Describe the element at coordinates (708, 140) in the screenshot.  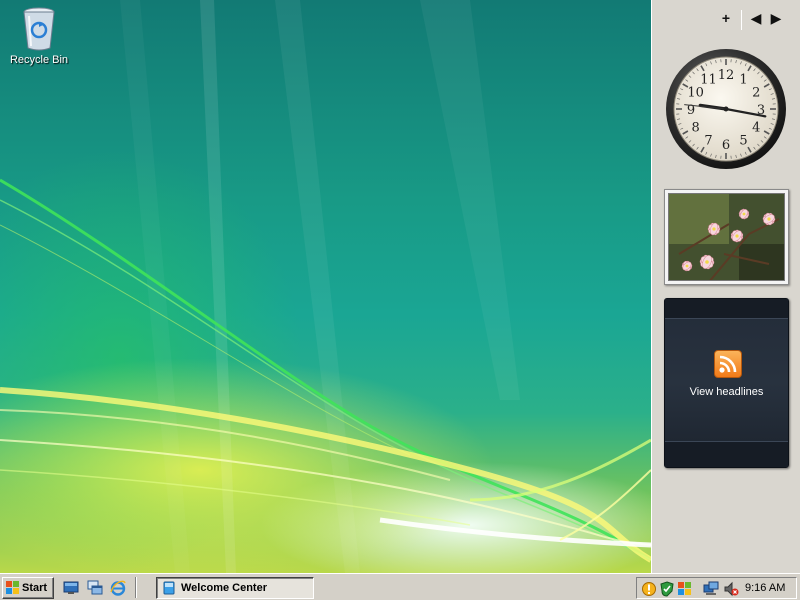
I see `clock-numeral: 7` at that location.